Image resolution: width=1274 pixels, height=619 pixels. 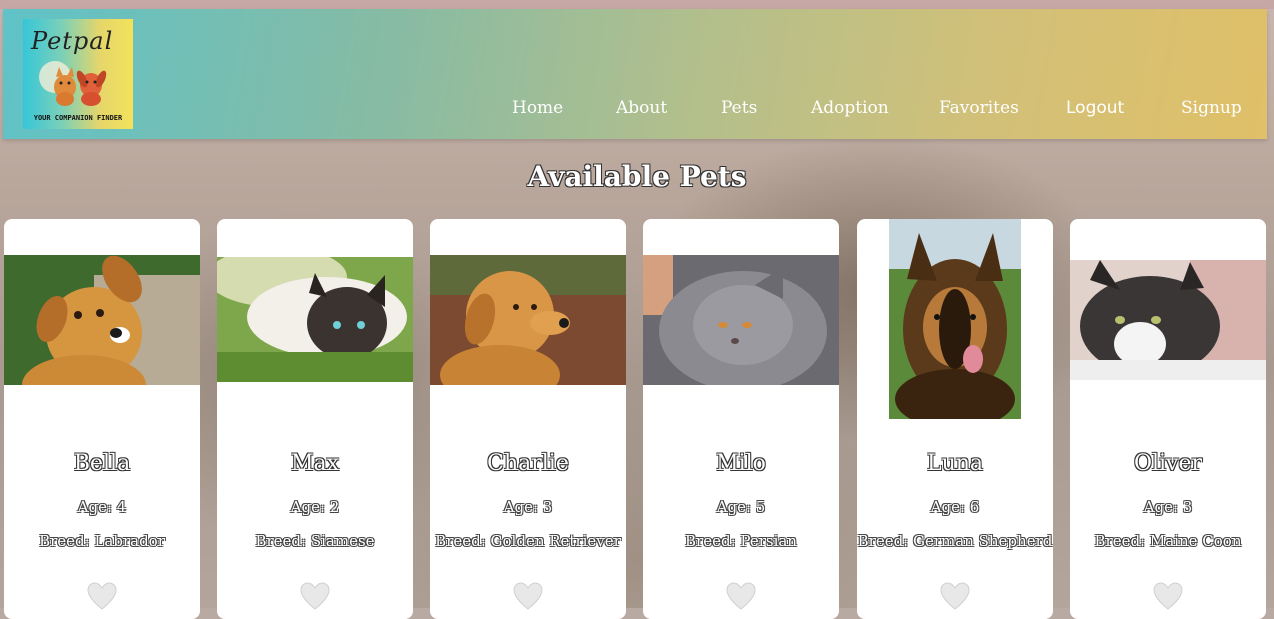 What do you see at coordinates (955, 541) in the screenshot?
I see `pet-breed: Breed: German Shepherd` at bounding box center [955, 541].